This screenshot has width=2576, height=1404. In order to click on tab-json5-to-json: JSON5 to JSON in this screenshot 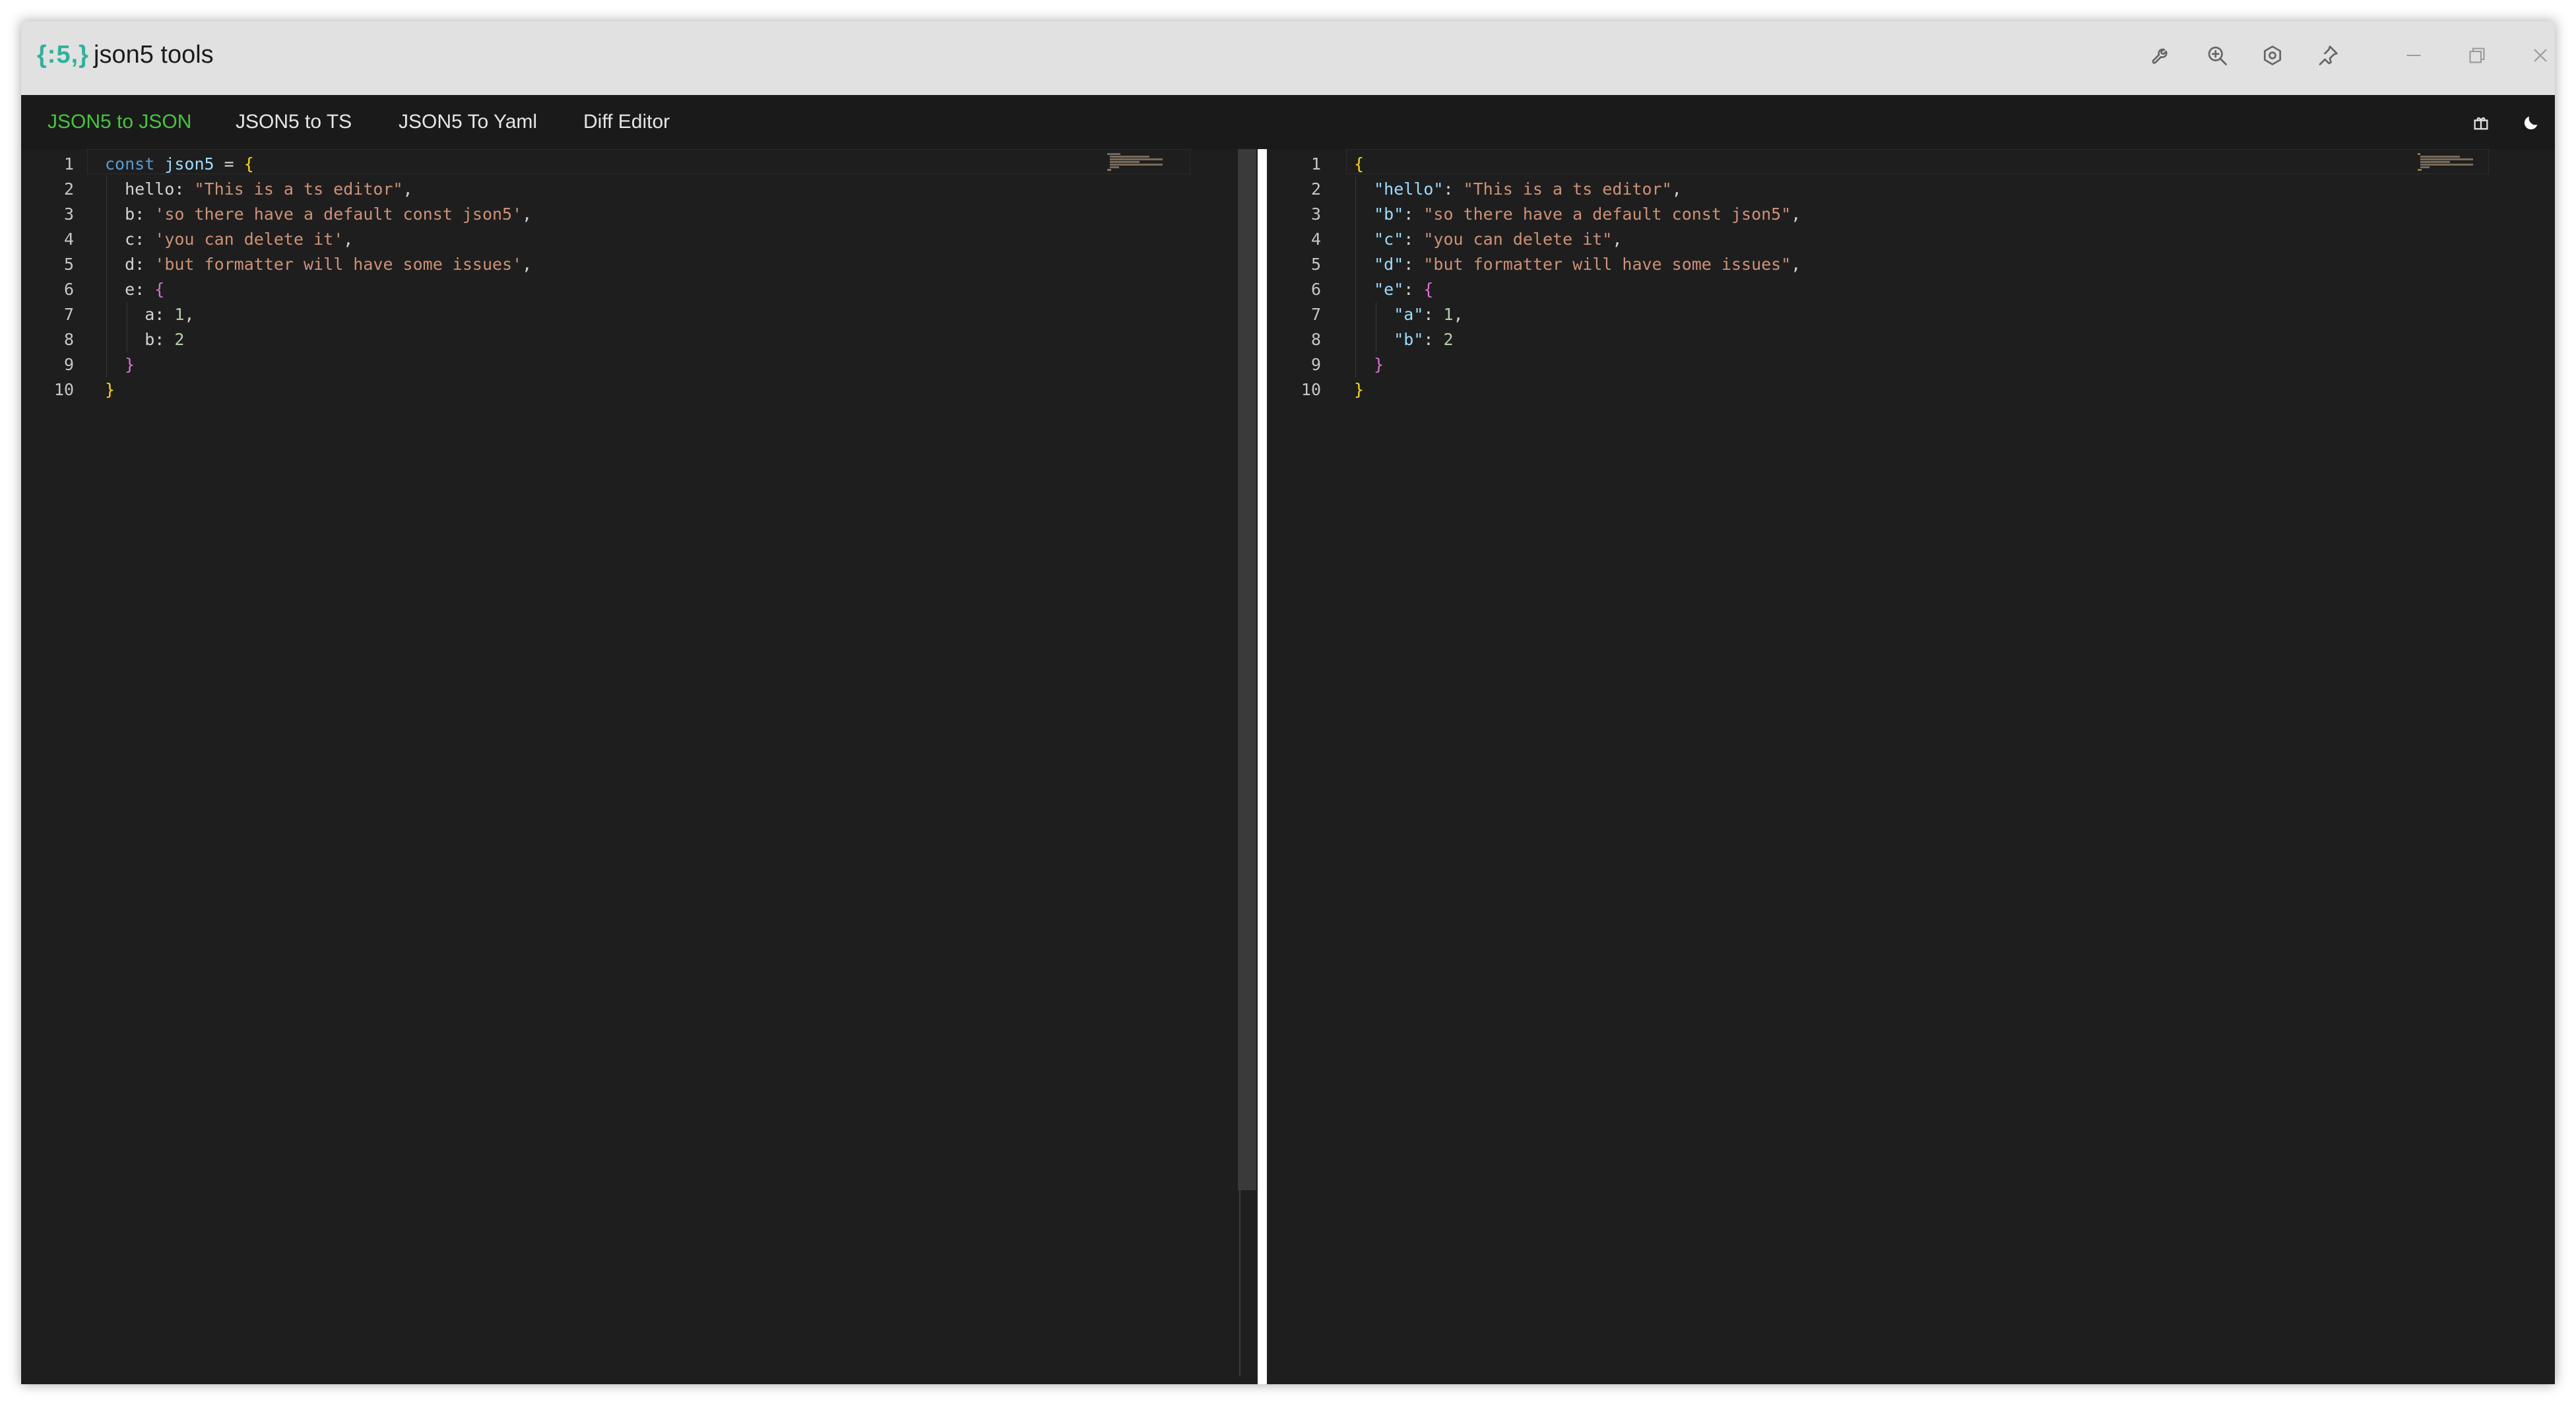, I will do `click(119, 122)`.